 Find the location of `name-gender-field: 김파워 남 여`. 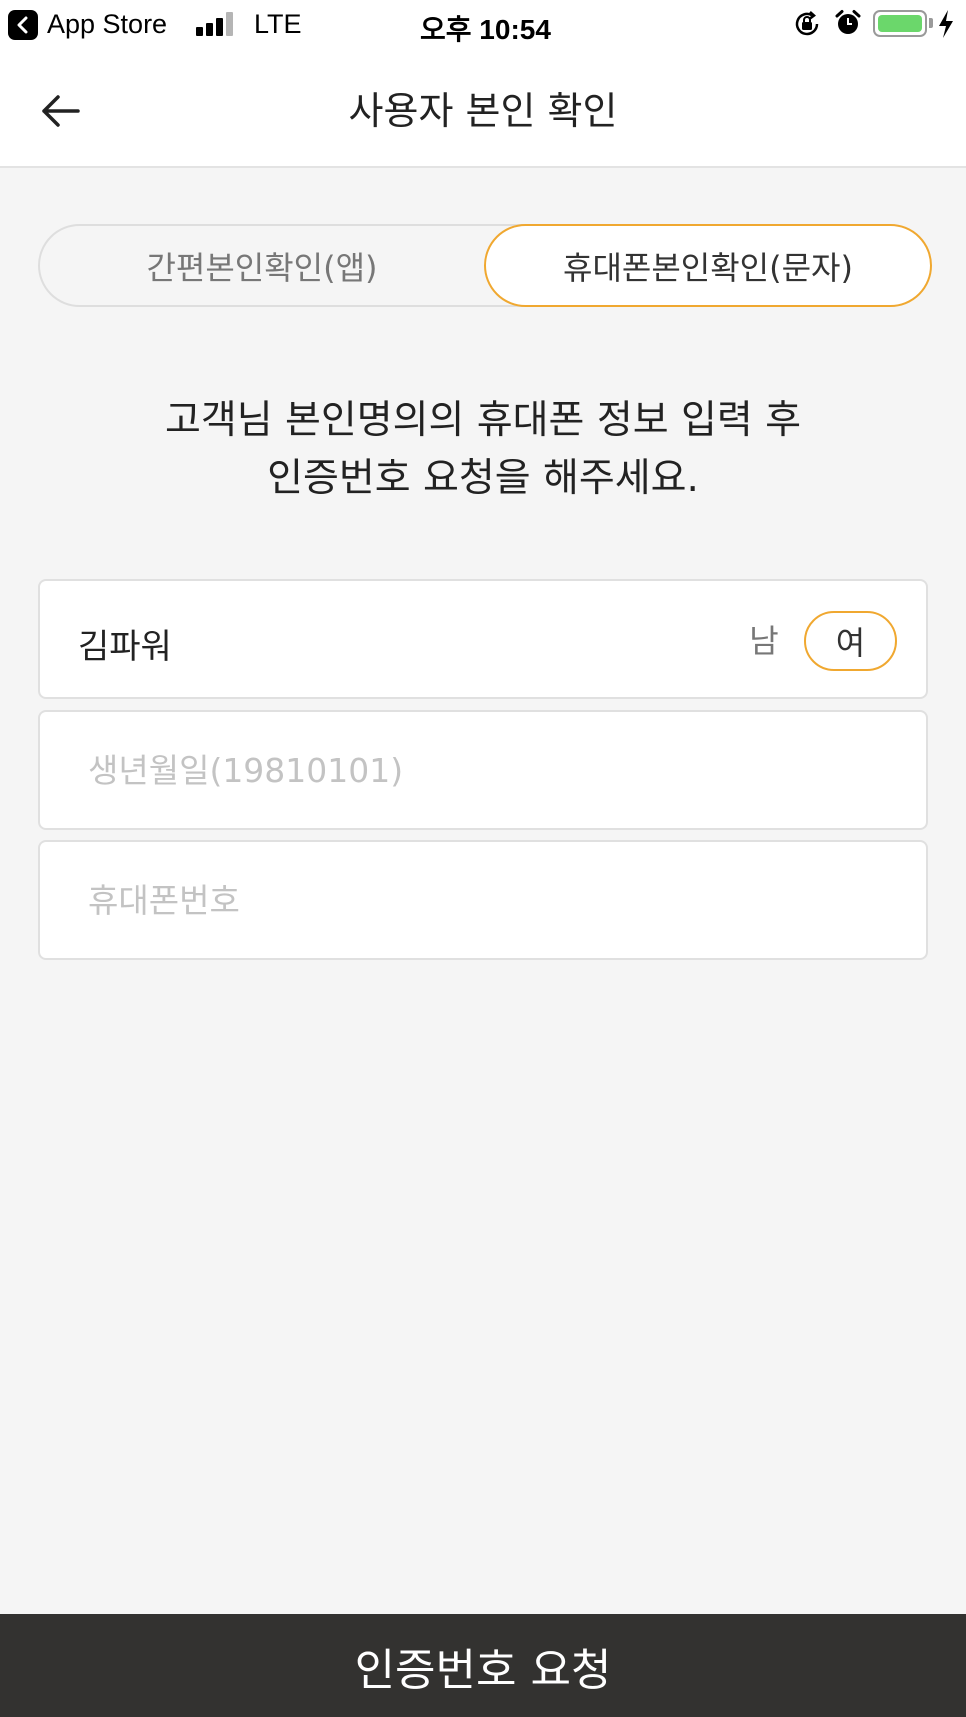

name-gender-field: 김파워 남 여 is located at coordinates (483, 639).